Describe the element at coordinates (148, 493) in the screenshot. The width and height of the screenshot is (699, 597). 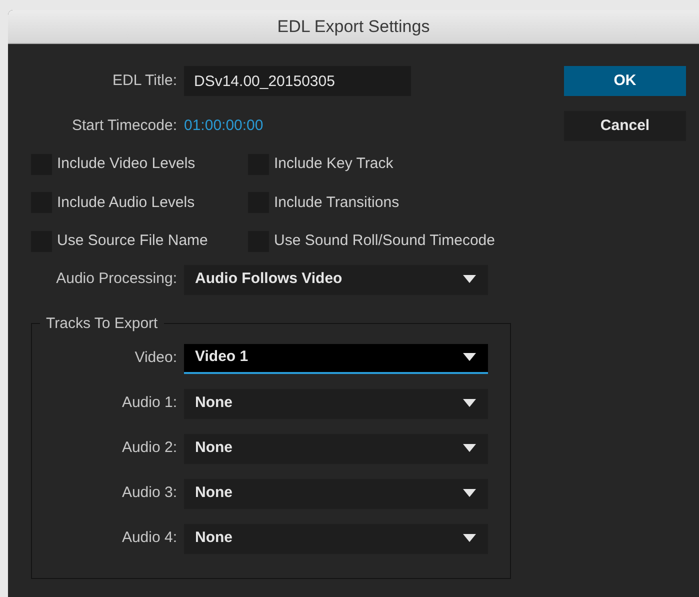
I see `track-label: Audio 3:` at that location.